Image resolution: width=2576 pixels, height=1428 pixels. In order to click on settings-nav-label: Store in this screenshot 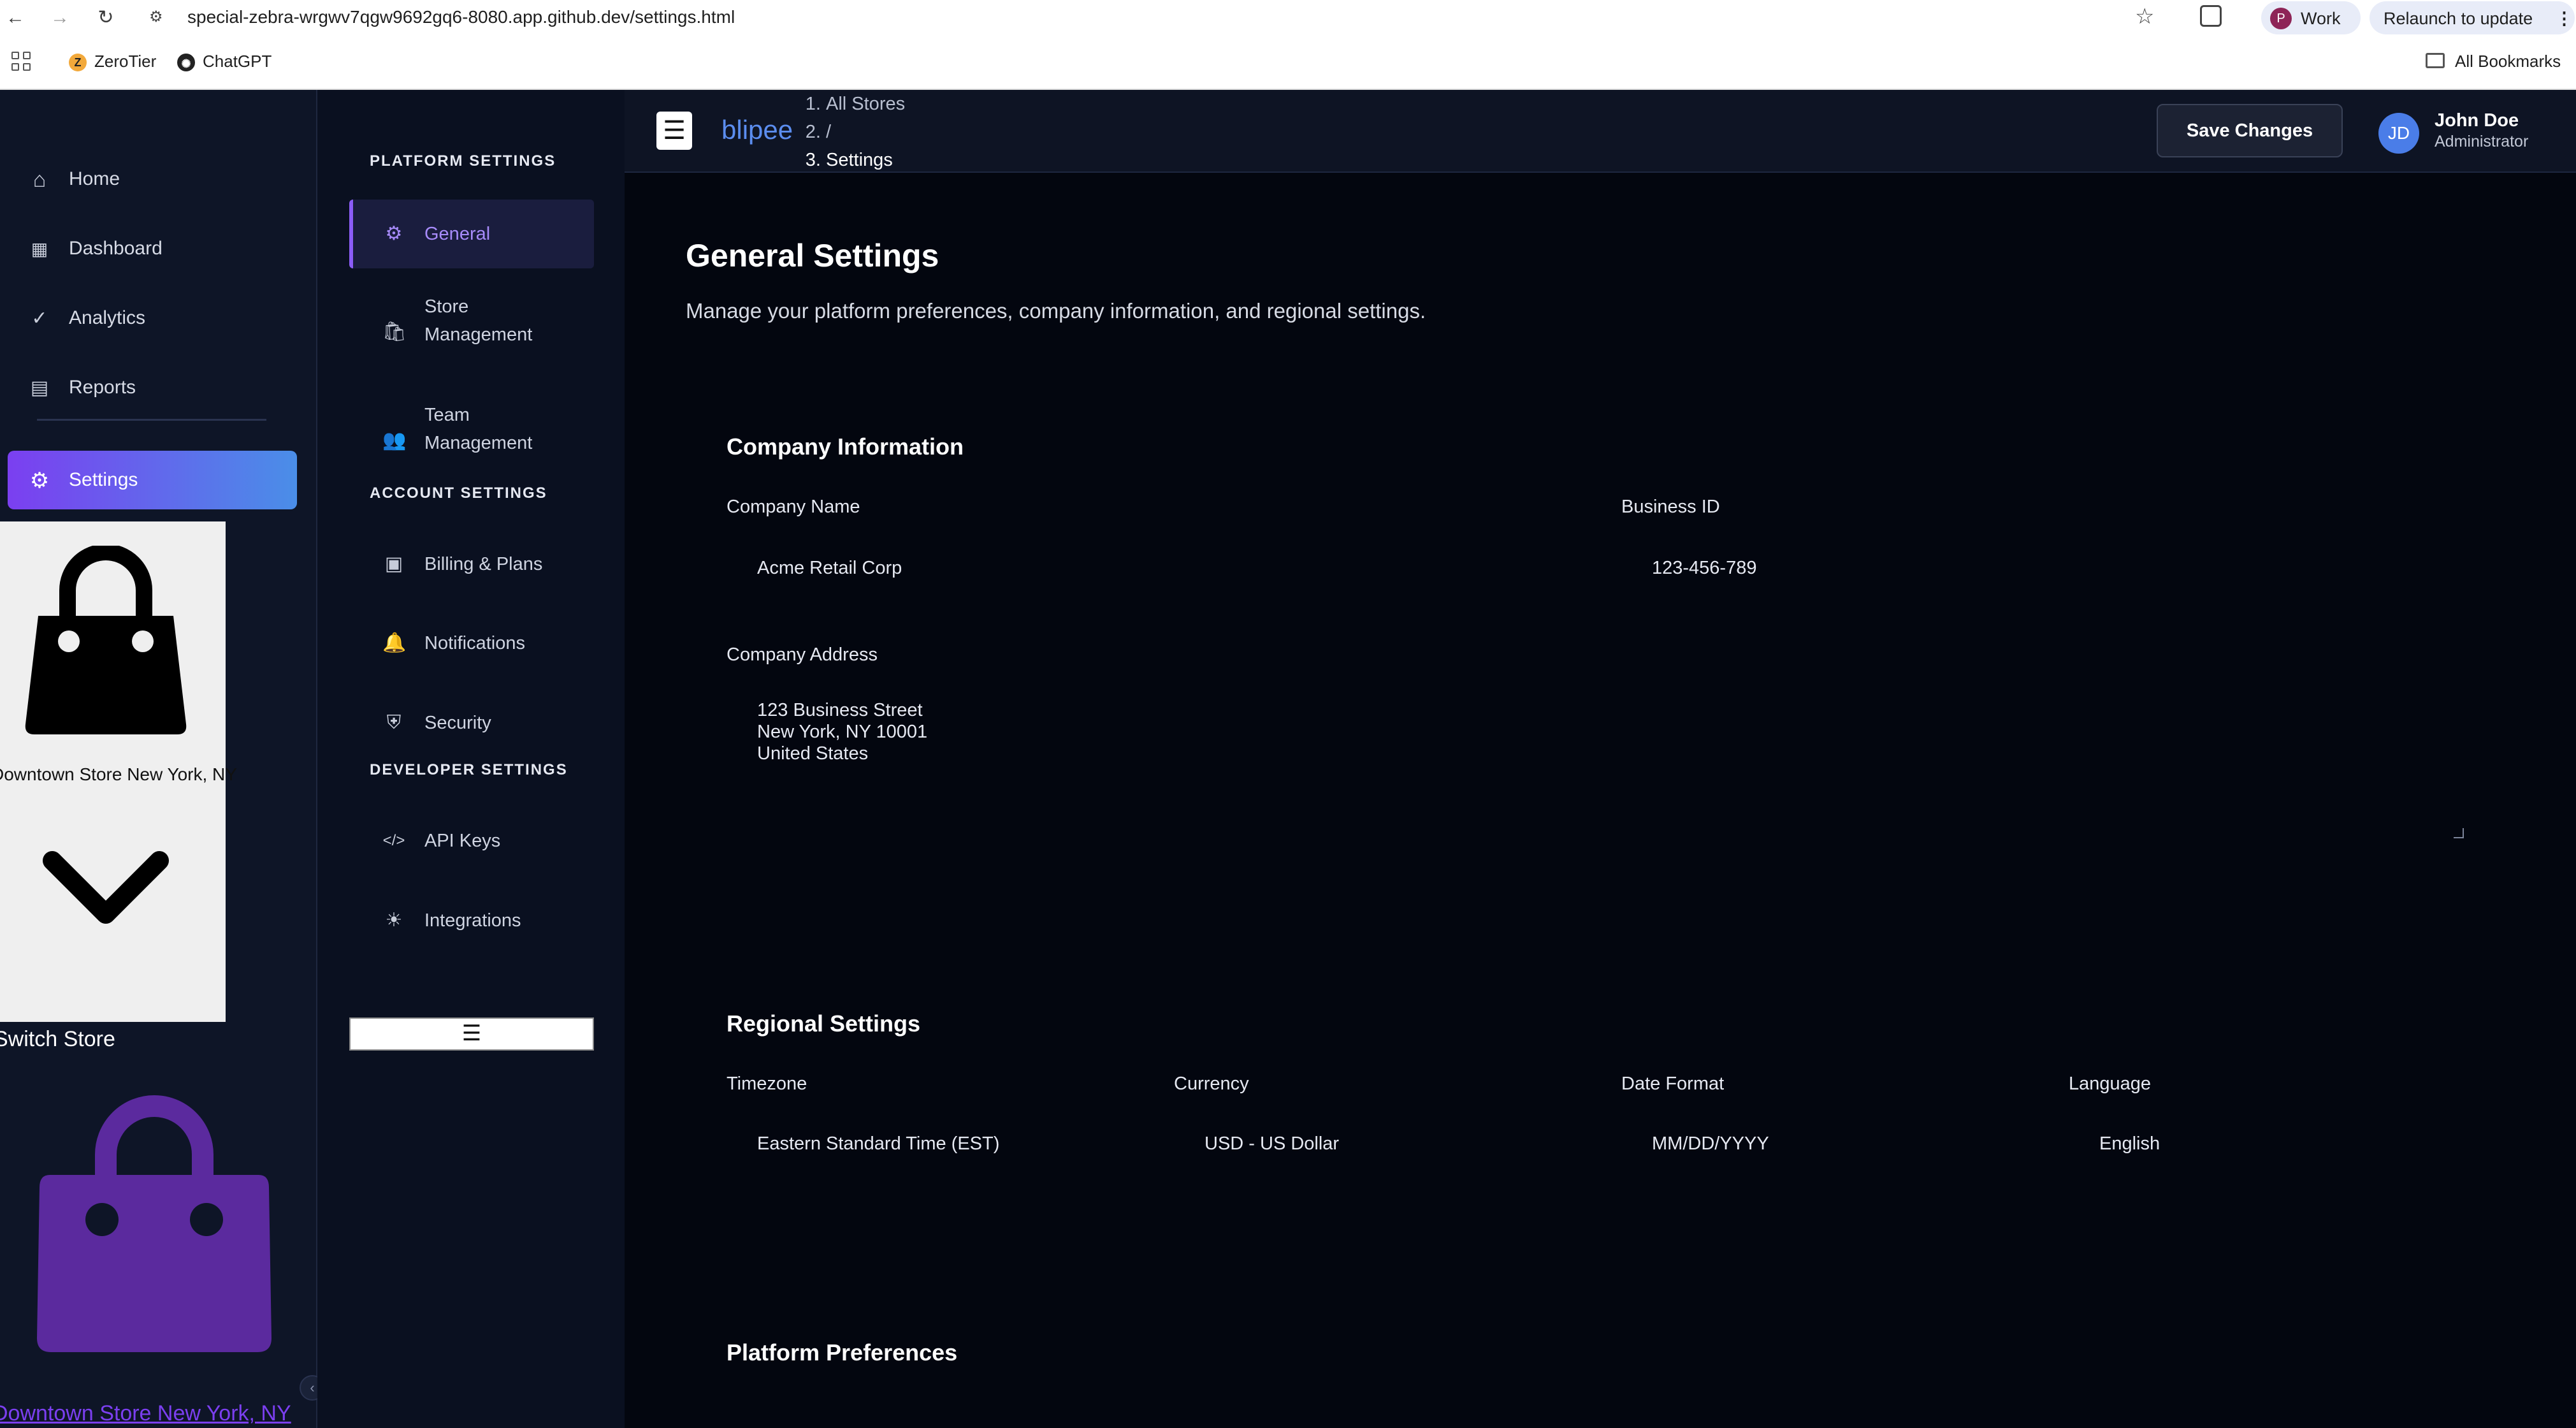, I will do `click(446, 306)`.